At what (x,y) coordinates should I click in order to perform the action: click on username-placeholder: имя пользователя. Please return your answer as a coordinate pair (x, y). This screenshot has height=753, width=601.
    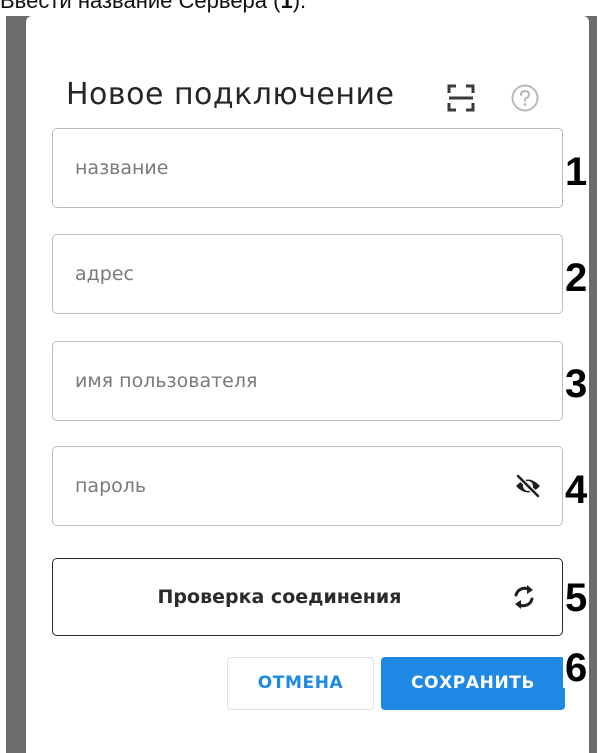
    Looking at the image, I should click on (166, 381).